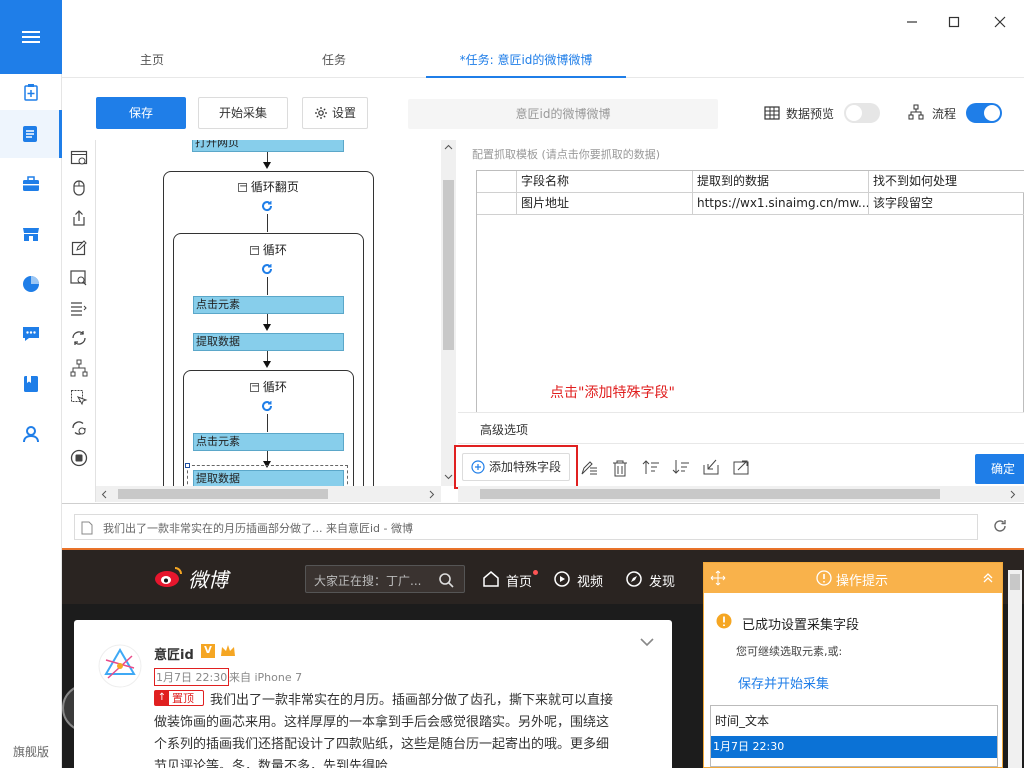  Describe the element at coordinates (497, 203) in the screenshot. I see `row-selector` at that location.